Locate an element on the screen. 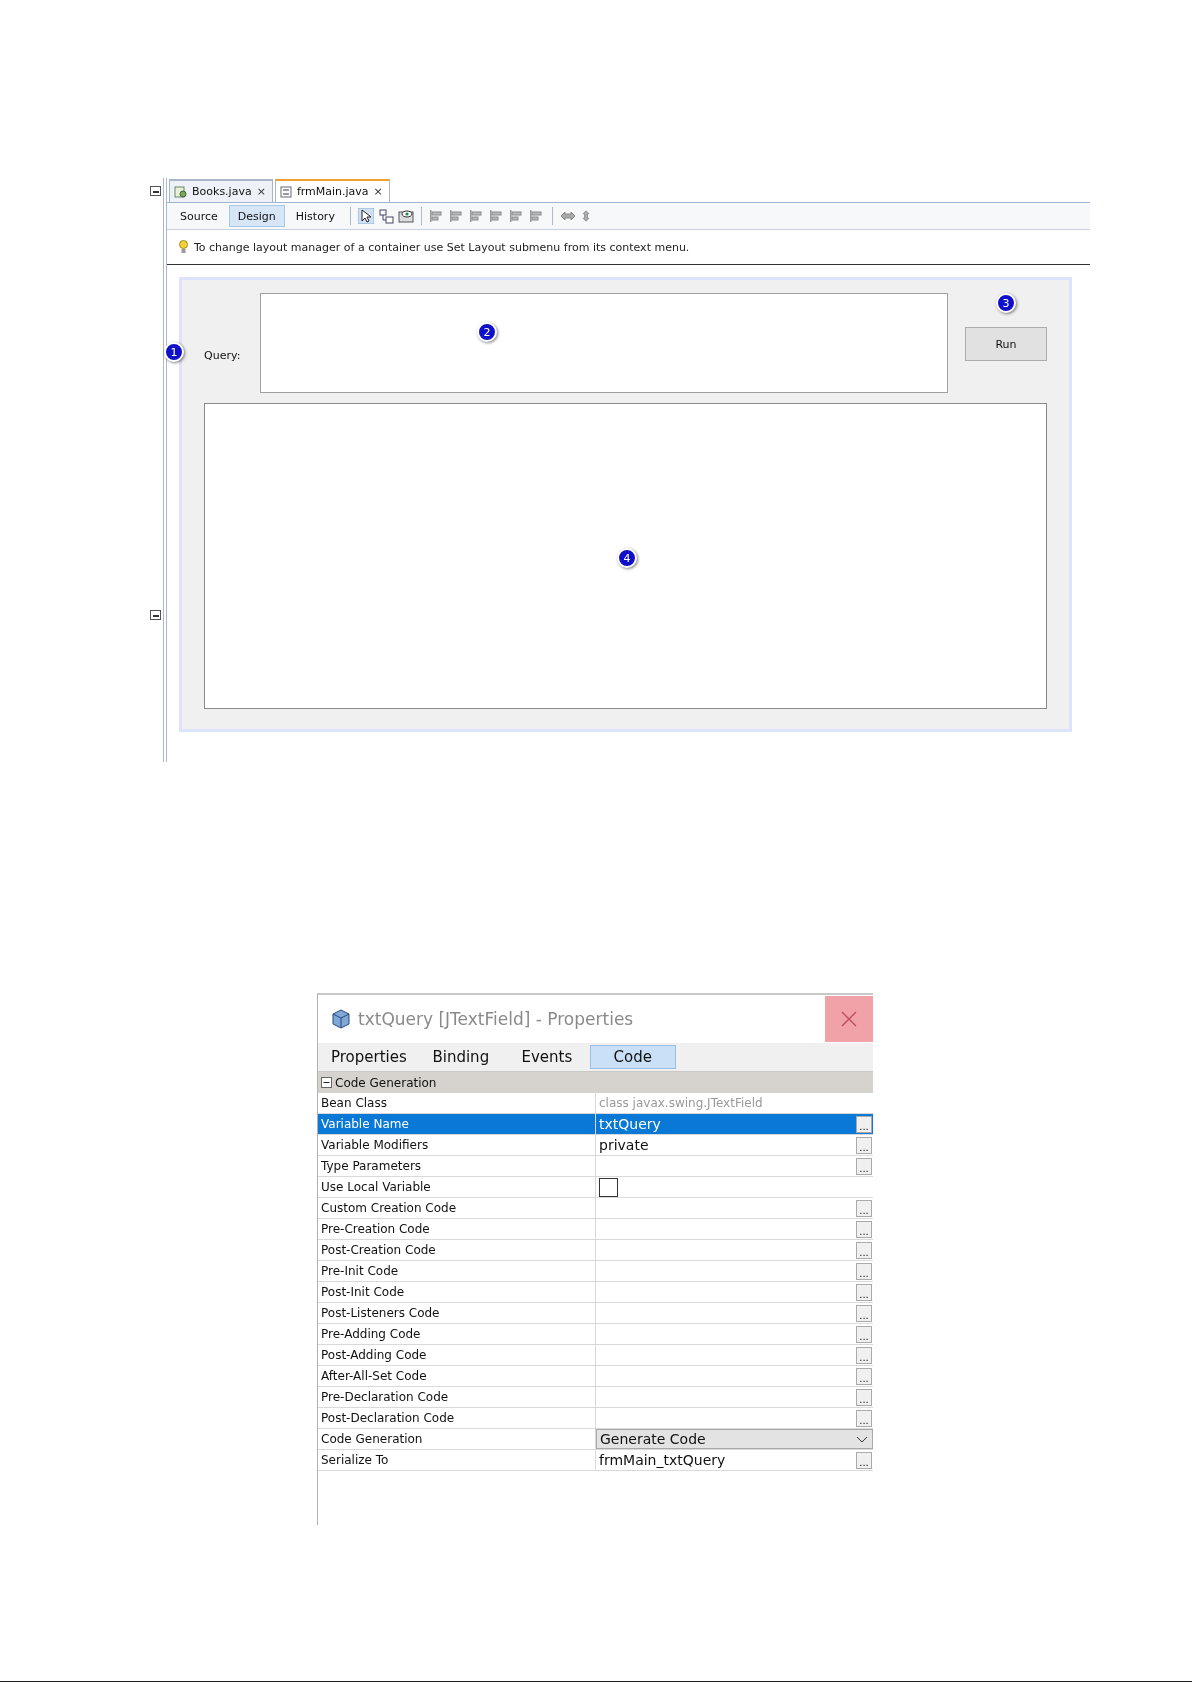 This screenshot has width=1192, height=1685. query-field: 2 is located at coordinates (604, 343).